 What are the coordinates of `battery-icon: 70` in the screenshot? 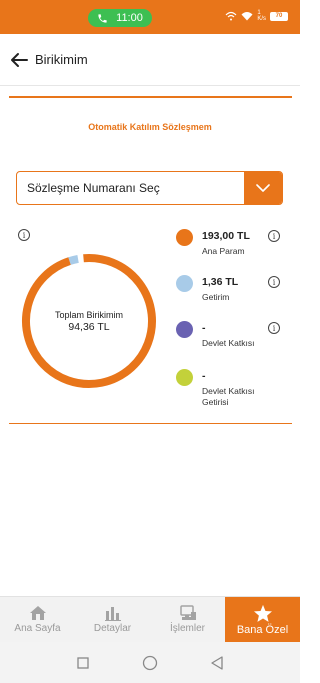 It's located at (279, 16).